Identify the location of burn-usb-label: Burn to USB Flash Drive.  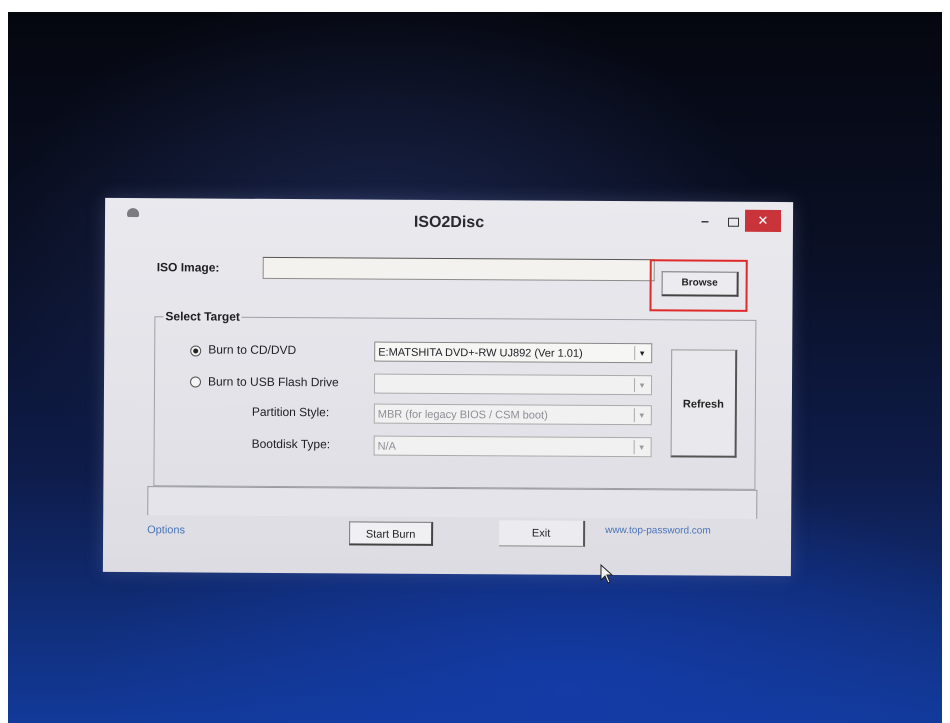
(273, 382).